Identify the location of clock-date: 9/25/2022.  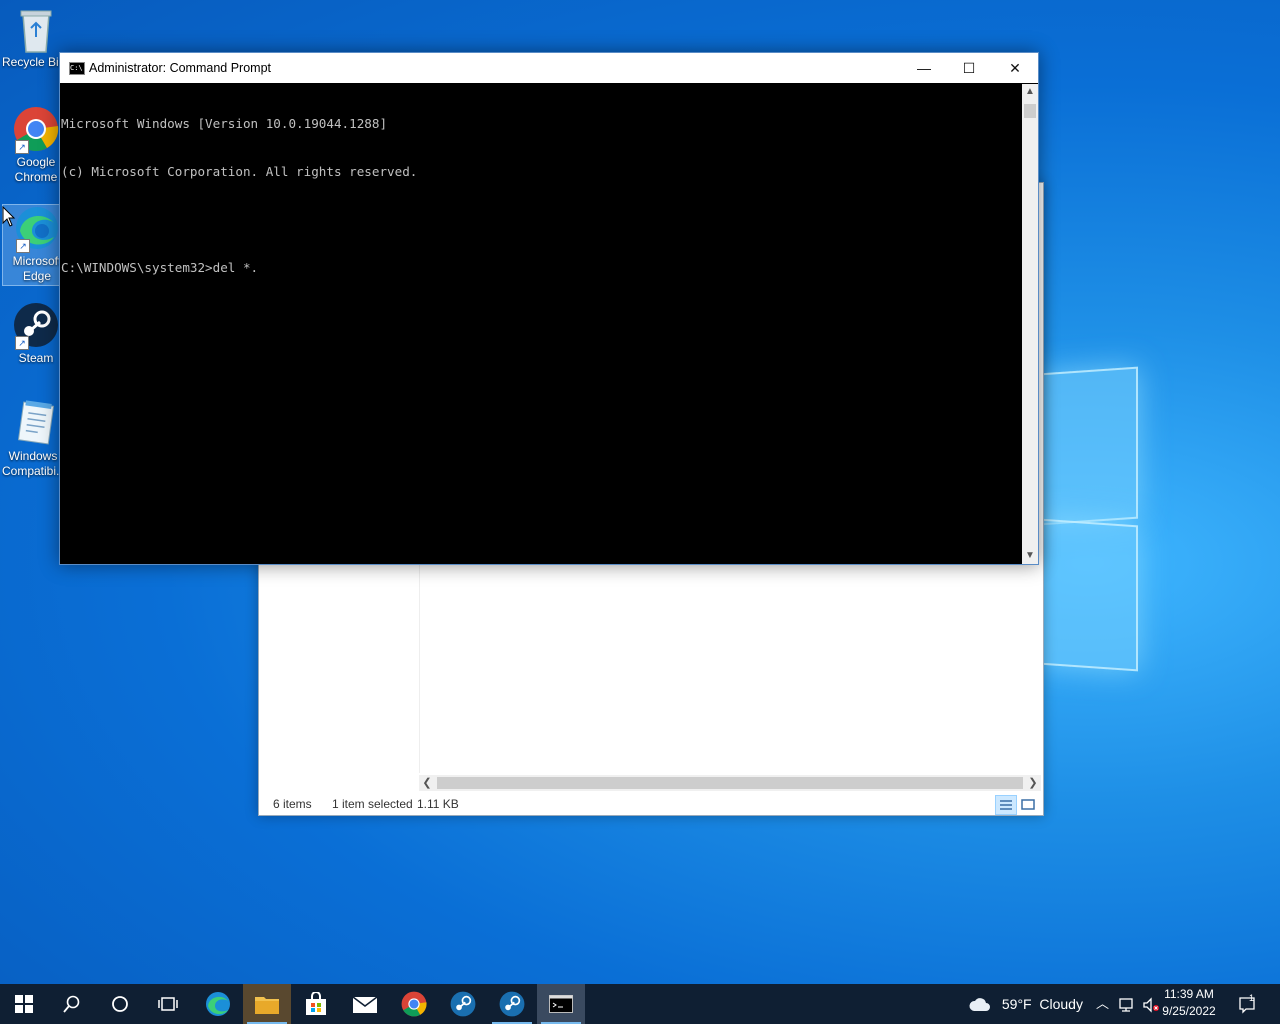
(1189, 1011).